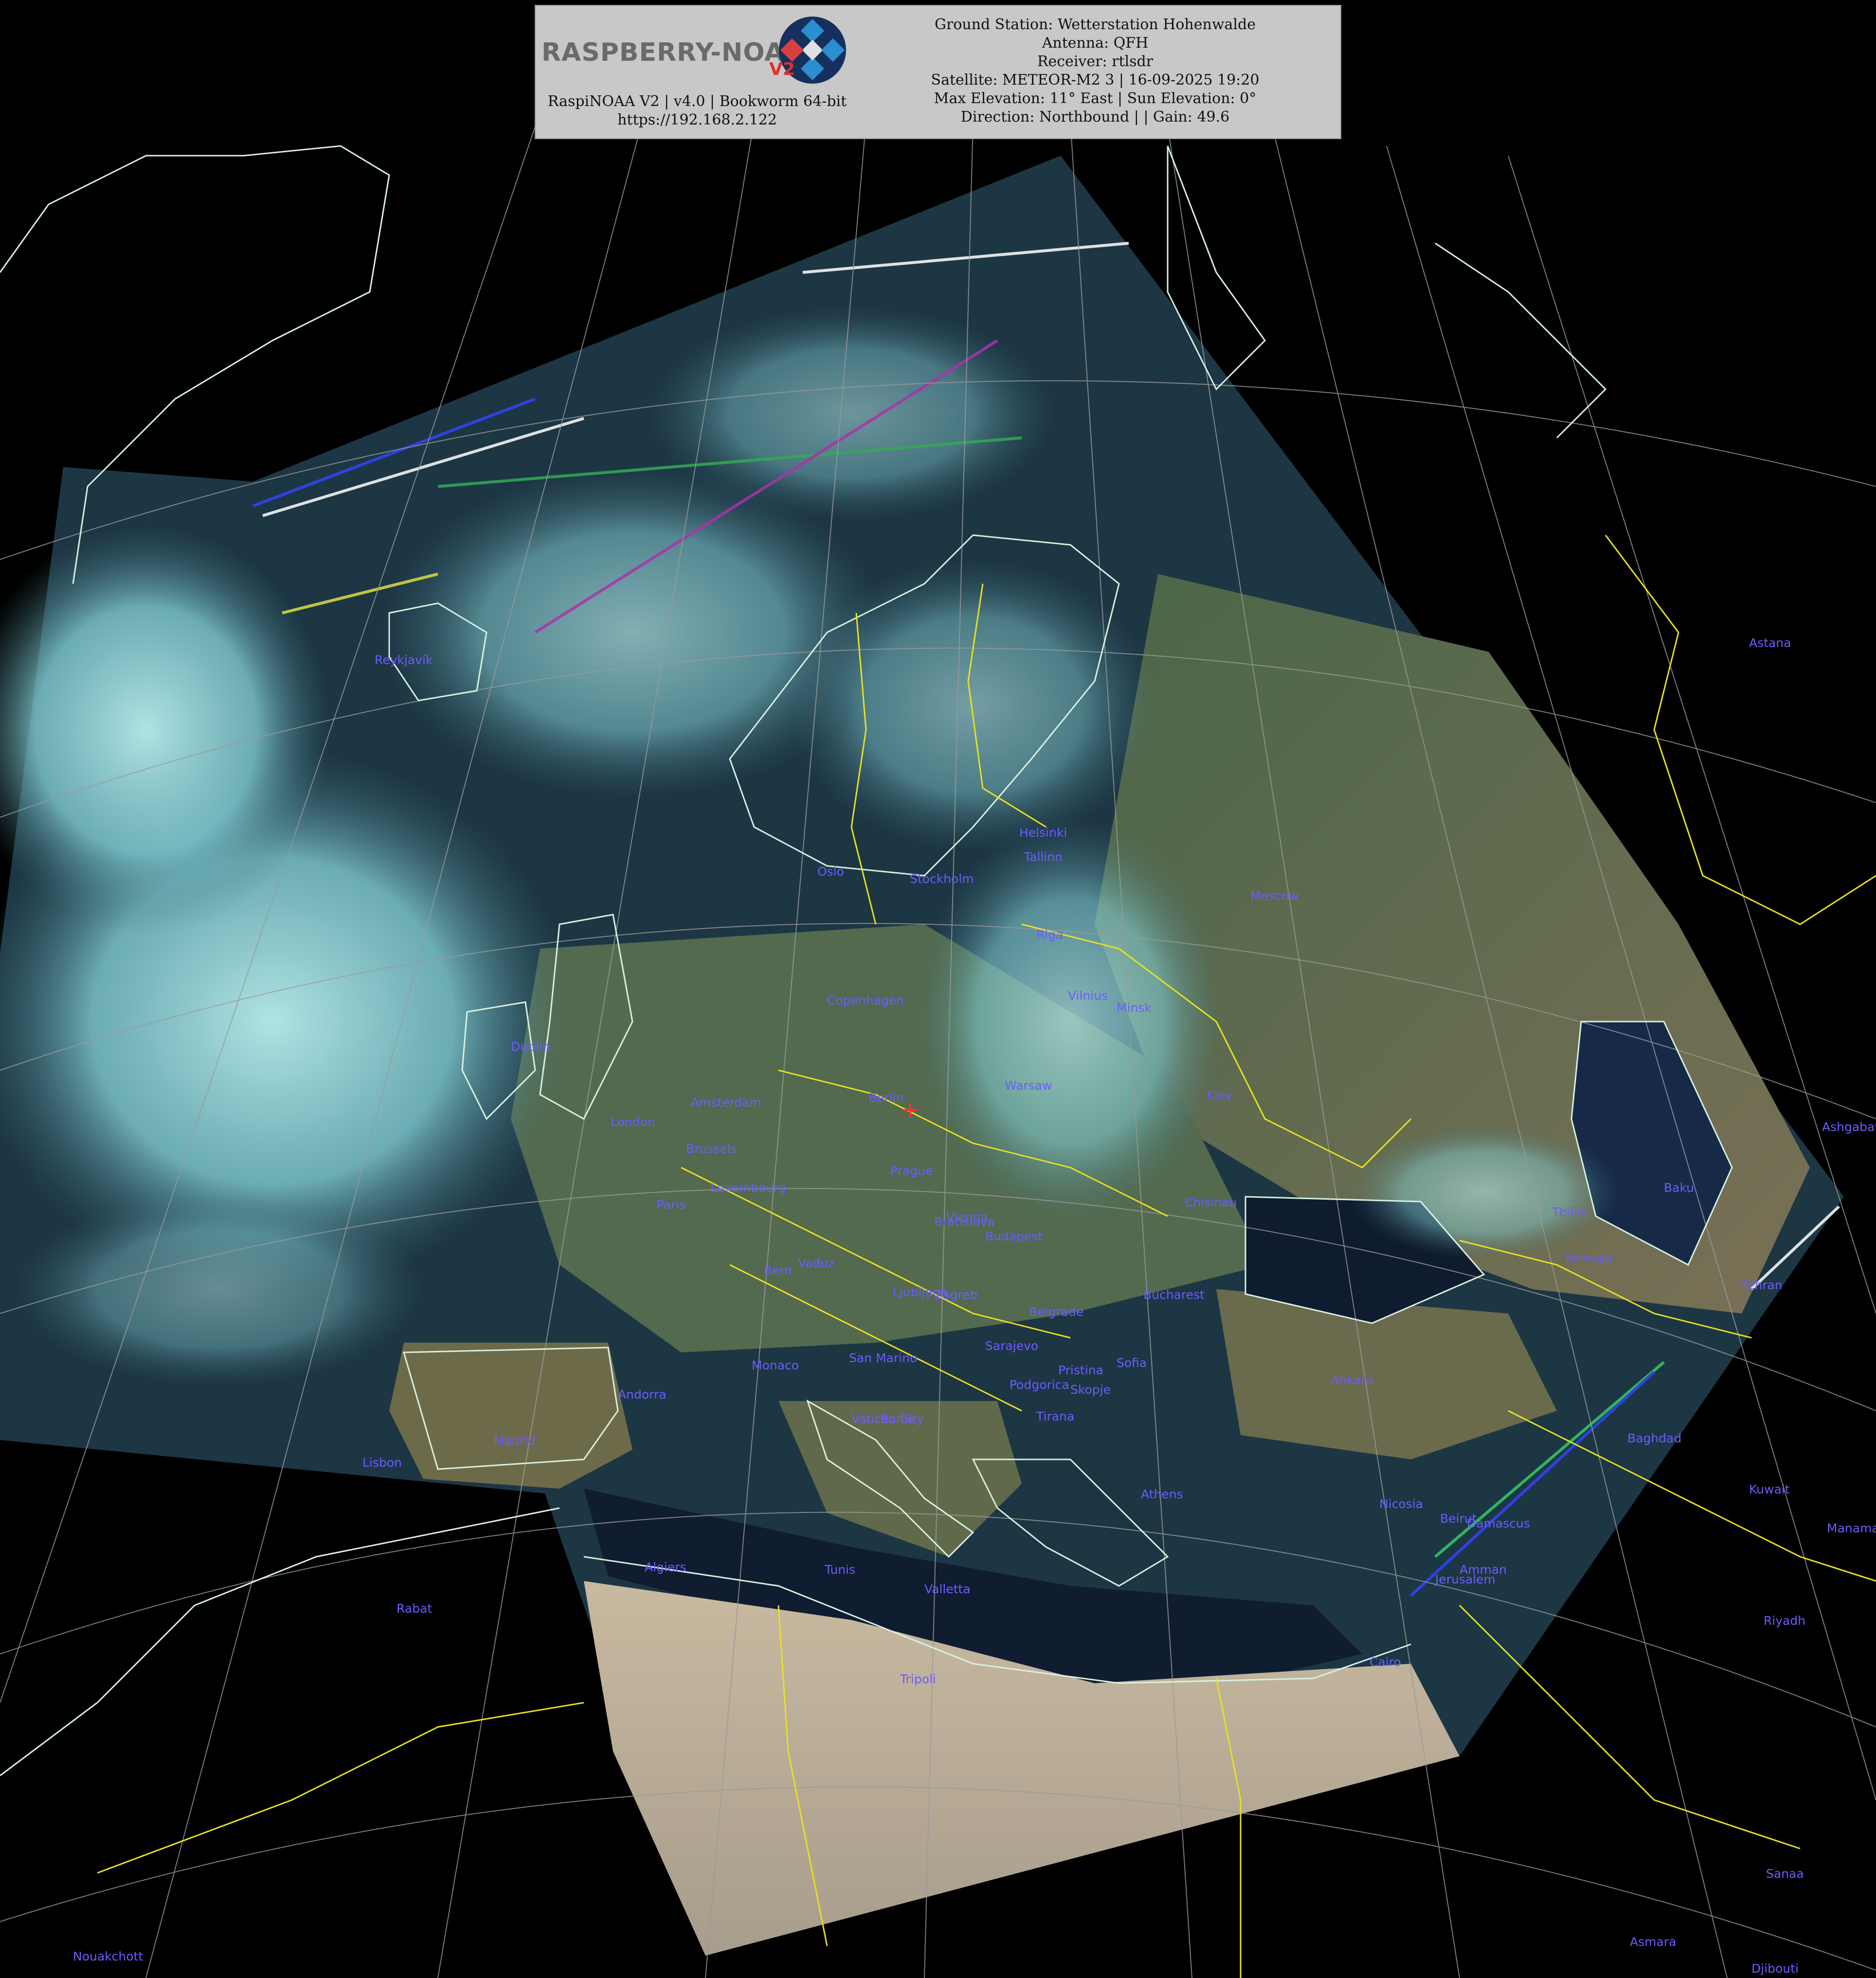 This screenshot has width=1876, height=1978. Describe the element at coordinates (1055, 1416) in the screenshot. I see `city-label-tirana: Tirana` at that location.